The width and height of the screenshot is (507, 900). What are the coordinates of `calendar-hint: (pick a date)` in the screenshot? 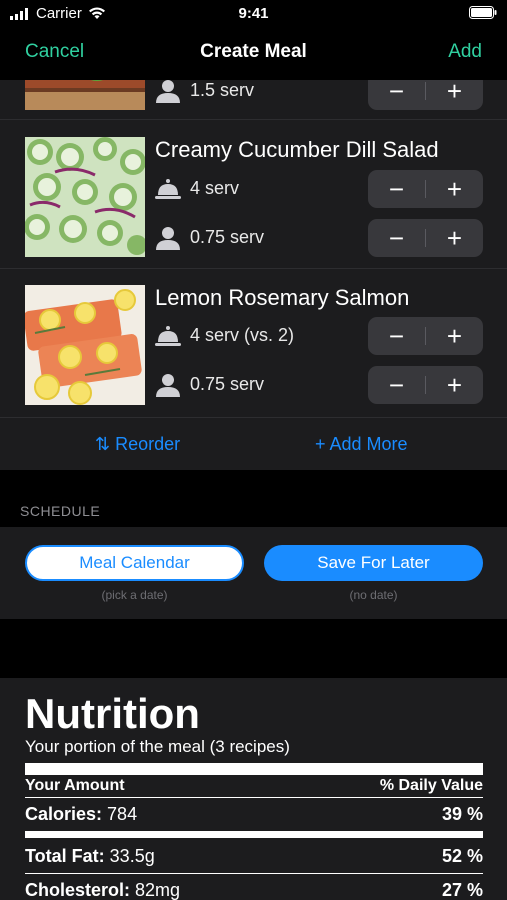 It's located at (134, 595).